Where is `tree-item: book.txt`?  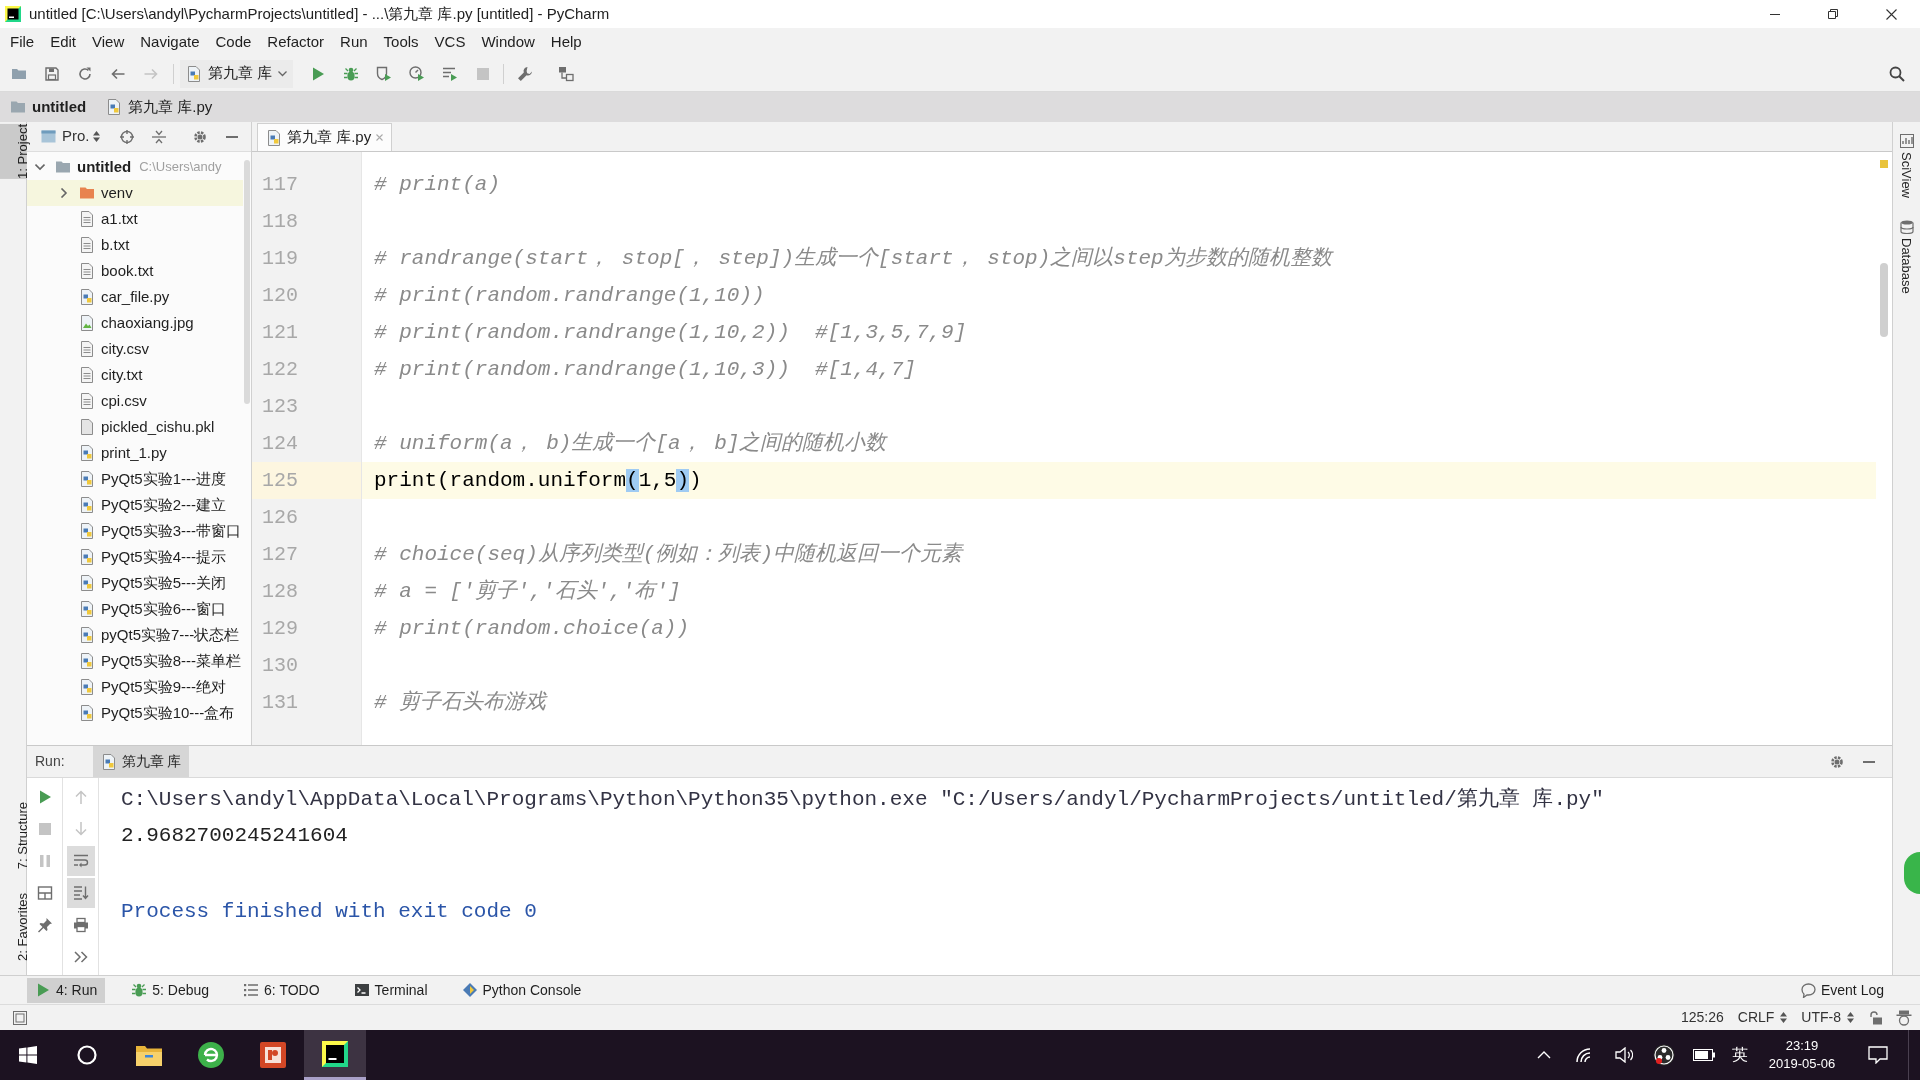
tree-item: book.txt is located at coordinates (135, 271).